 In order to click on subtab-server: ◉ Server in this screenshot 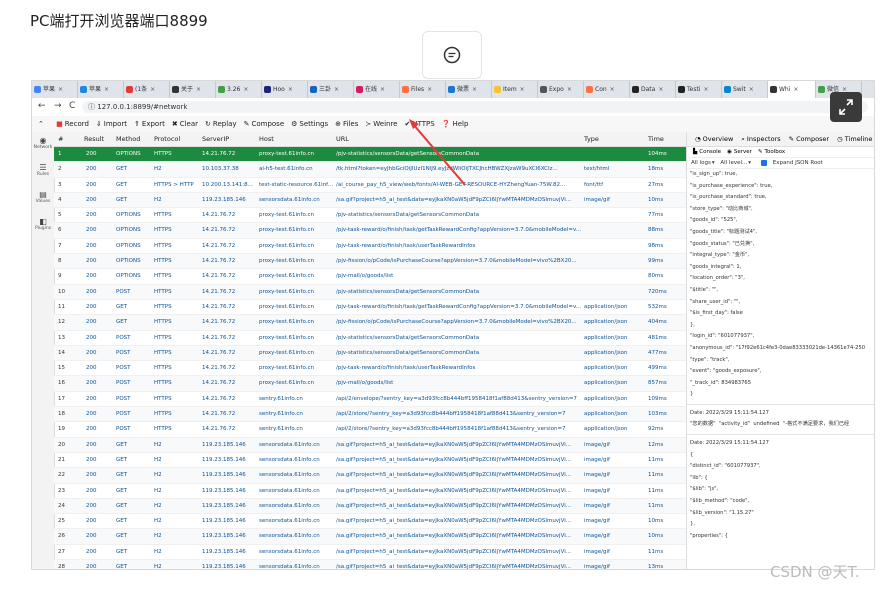, I will do `click(738, 152)`.